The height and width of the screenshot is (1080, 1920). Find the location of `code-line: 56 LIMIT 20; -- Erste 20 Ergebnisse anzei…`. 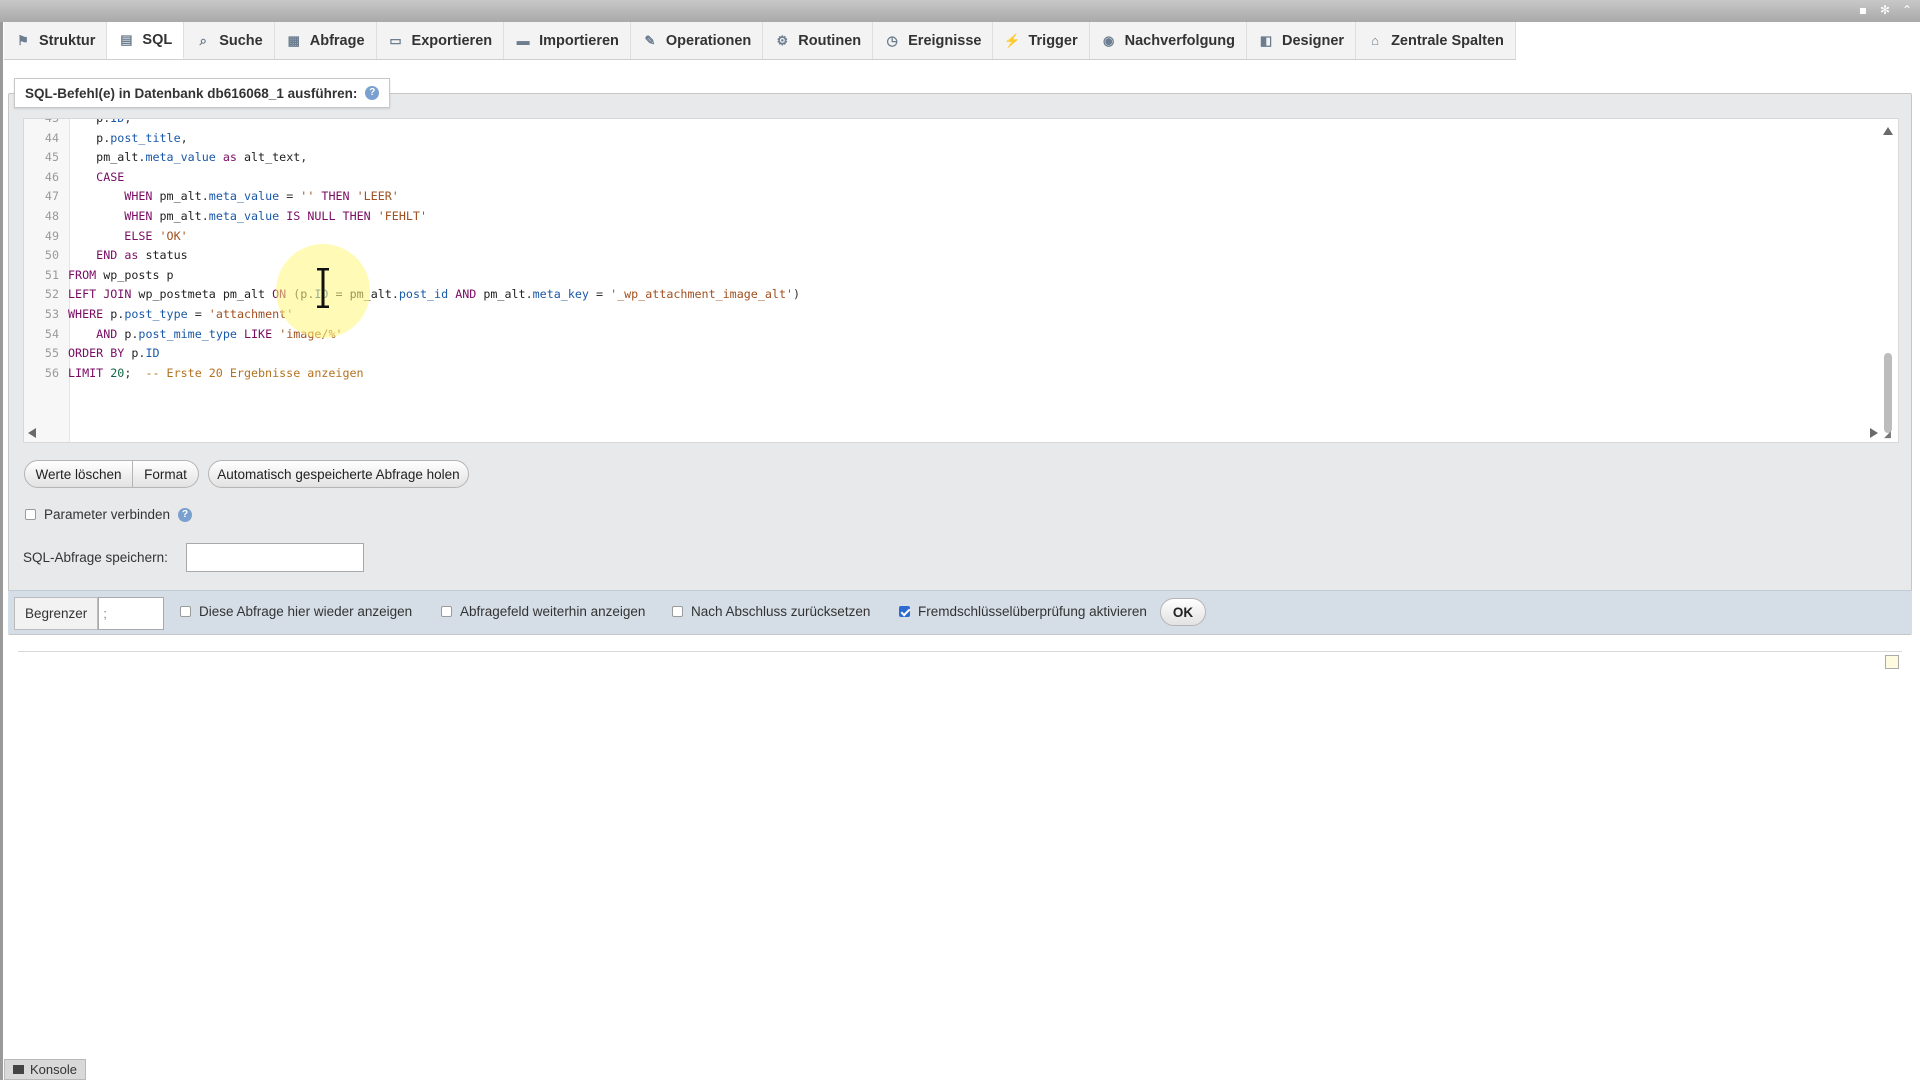

code-line: 56 LIMIT 20; -- Erste 20 Ergebnisse anzei… is located at coordinates (412, 374).